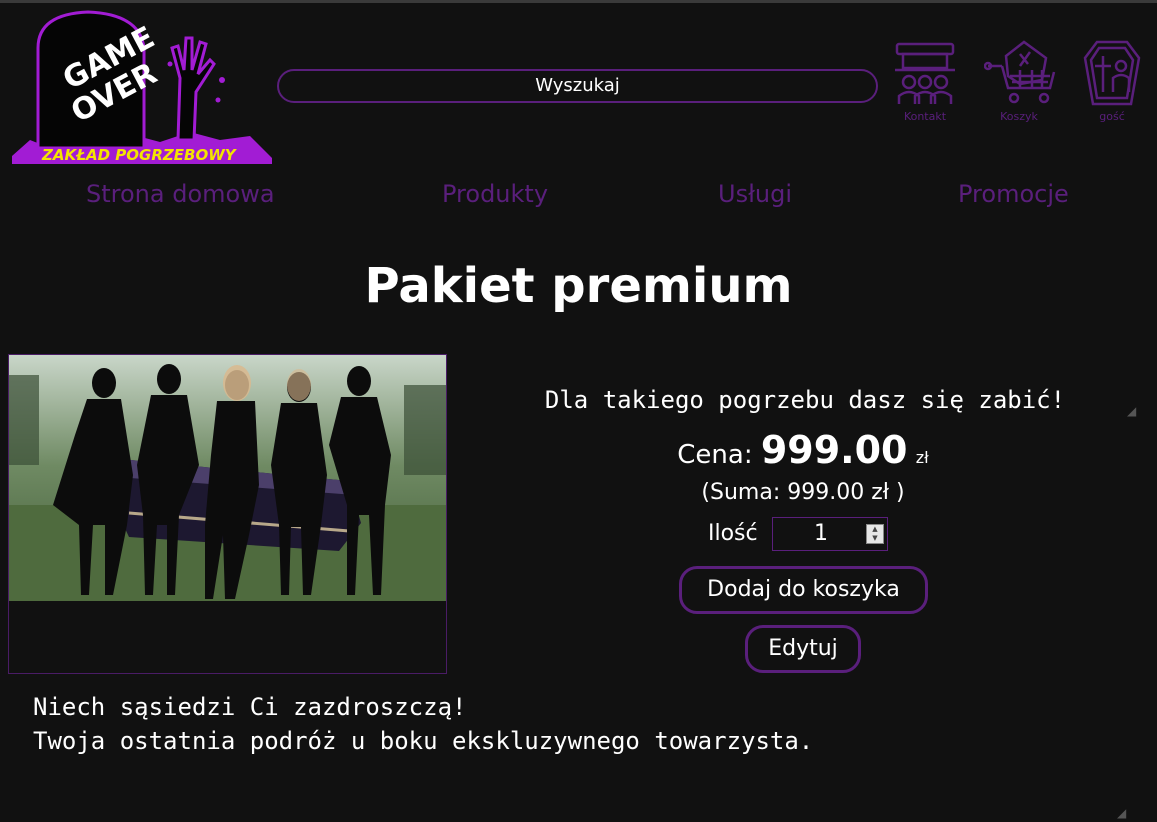  I want to click on cart-label: Koszyk, so click(1019, 116).